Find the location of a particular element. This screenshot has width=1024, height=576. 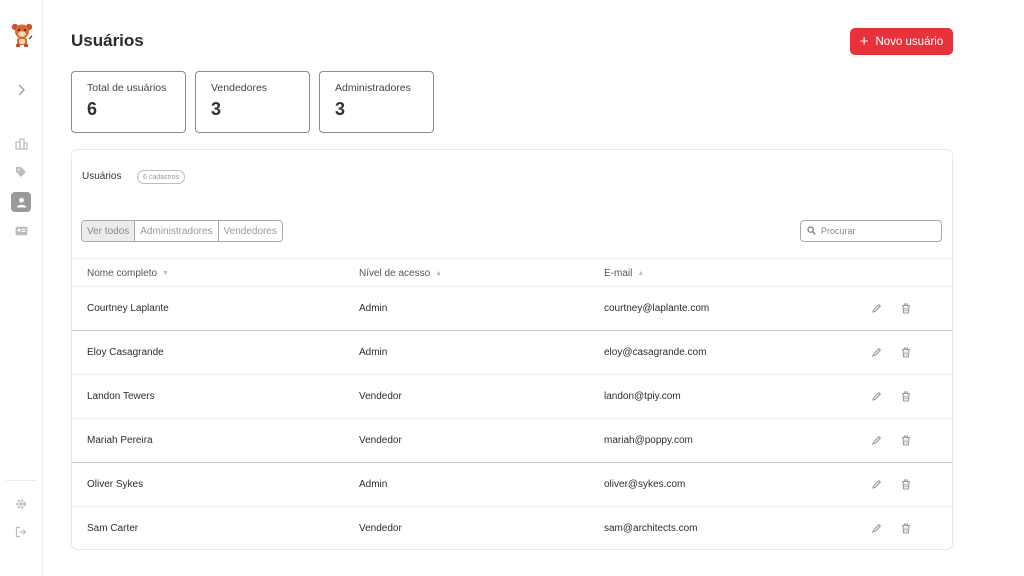

column-header-label: Nível de acesso is located at coordinates (395, 273).